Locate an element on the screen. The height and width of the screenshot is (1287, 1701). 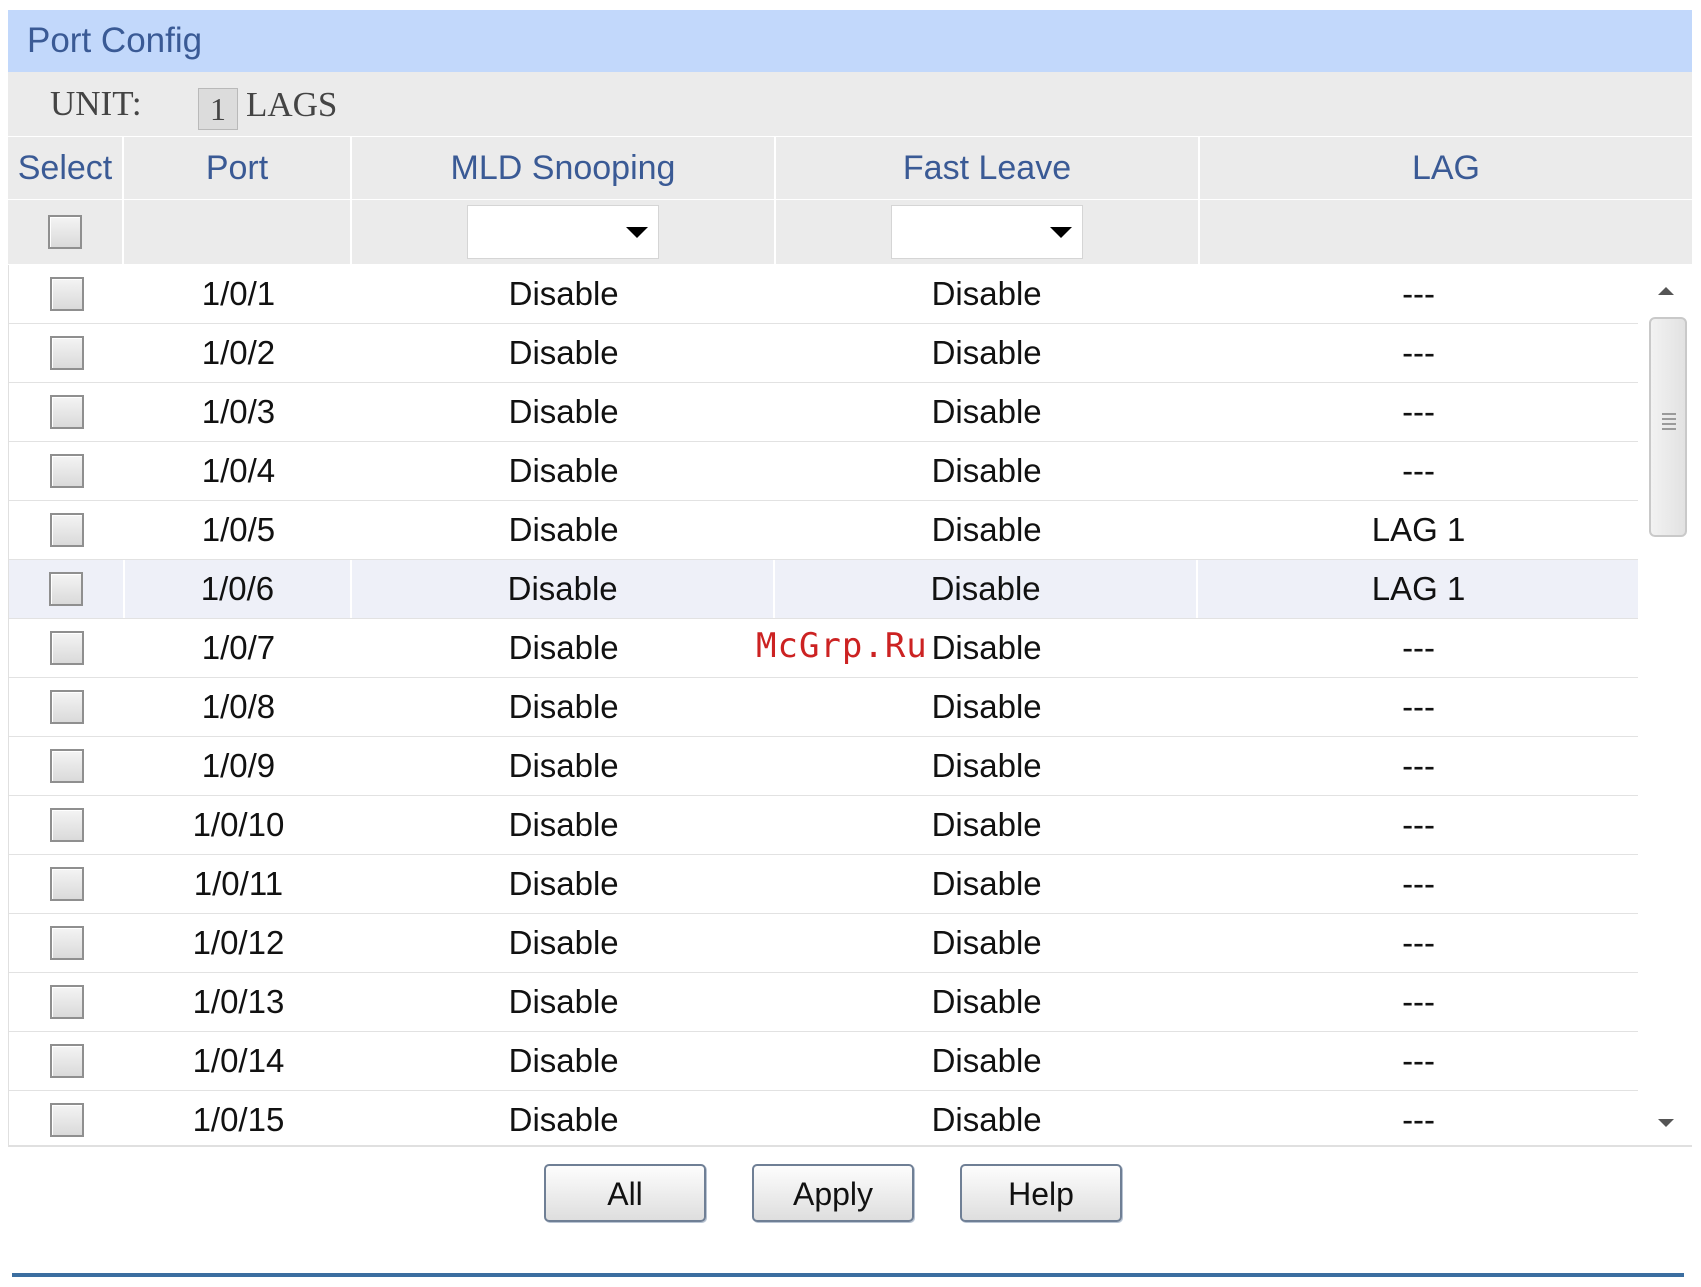
table-row: 1/0/11 Disable Disable --- is located at coordinates (824, 884).